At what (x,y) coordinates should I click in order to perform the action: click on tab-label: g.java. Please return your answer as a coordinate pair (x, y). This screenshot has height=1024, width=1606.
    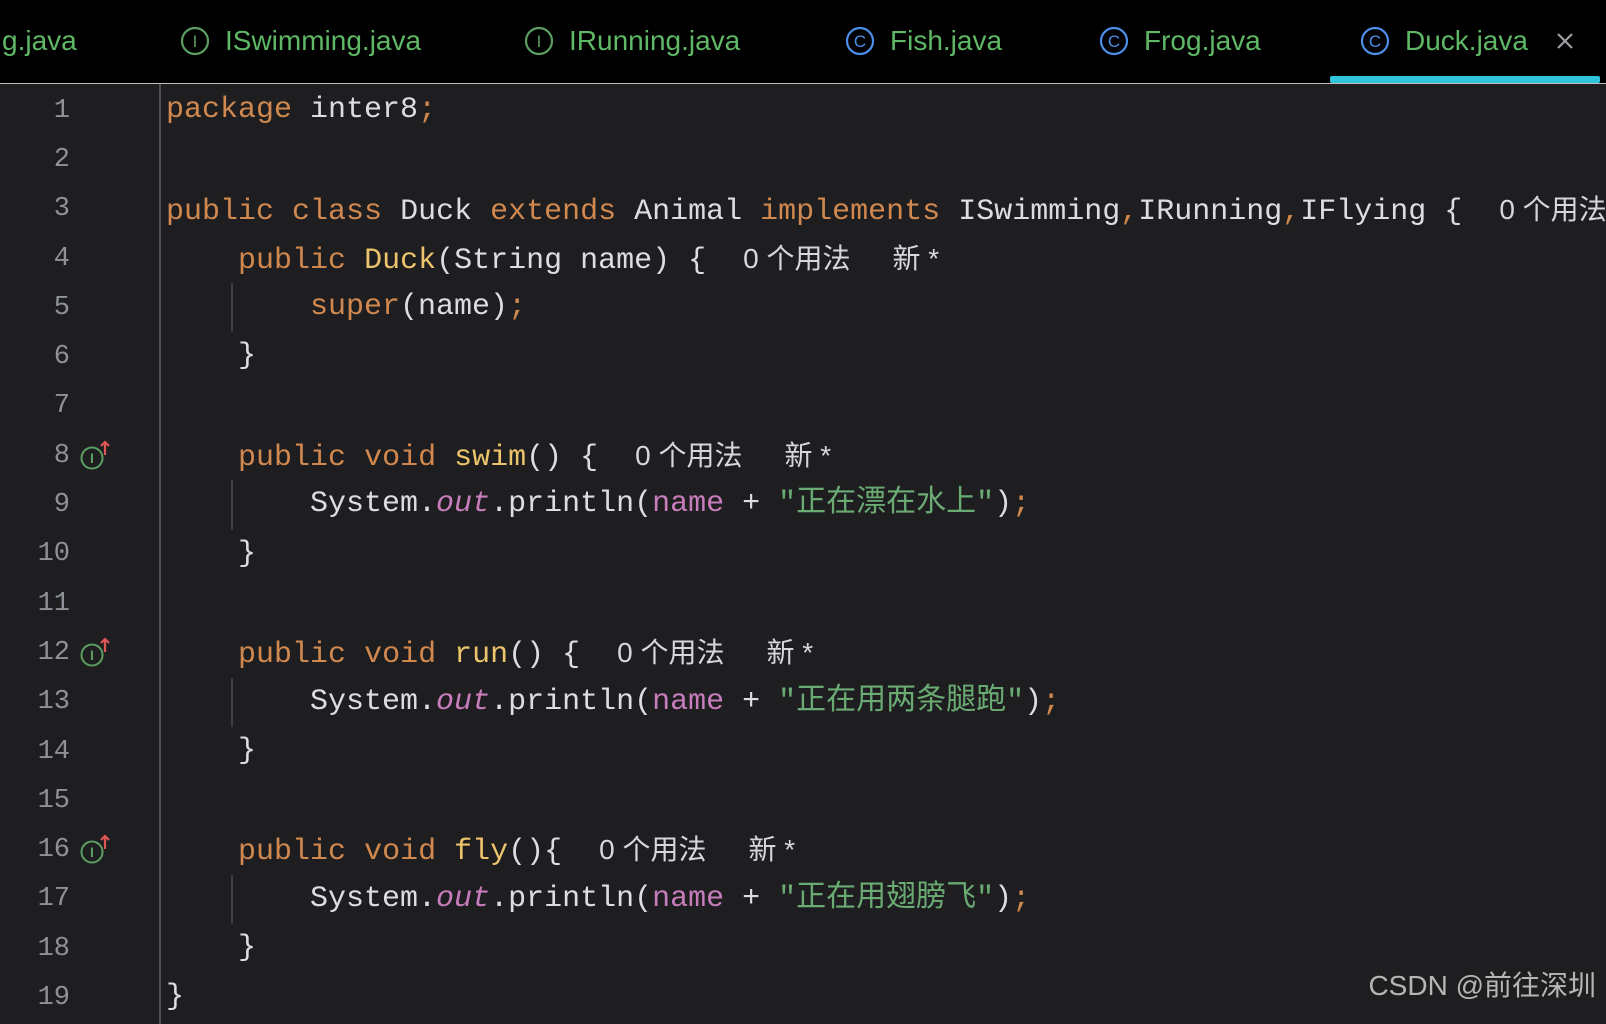
    Looking at the image, I should click on (39, 40).